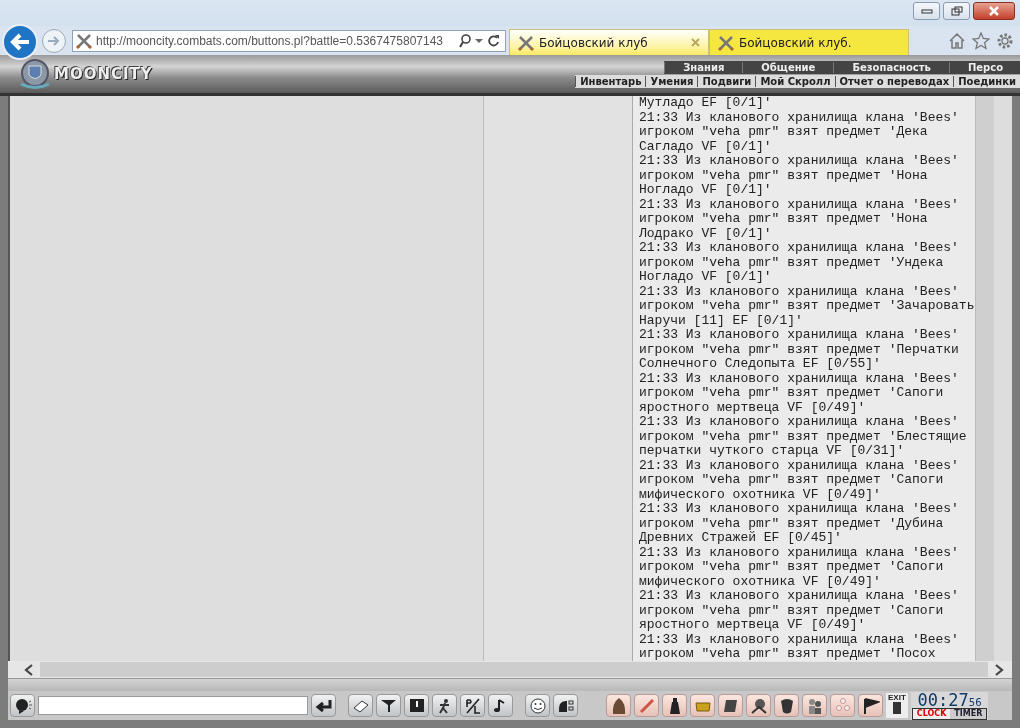 The width and height of the screenshot is (1020, 728). I want to click on clock-mode-tab: TIMER, so click(968, 713).